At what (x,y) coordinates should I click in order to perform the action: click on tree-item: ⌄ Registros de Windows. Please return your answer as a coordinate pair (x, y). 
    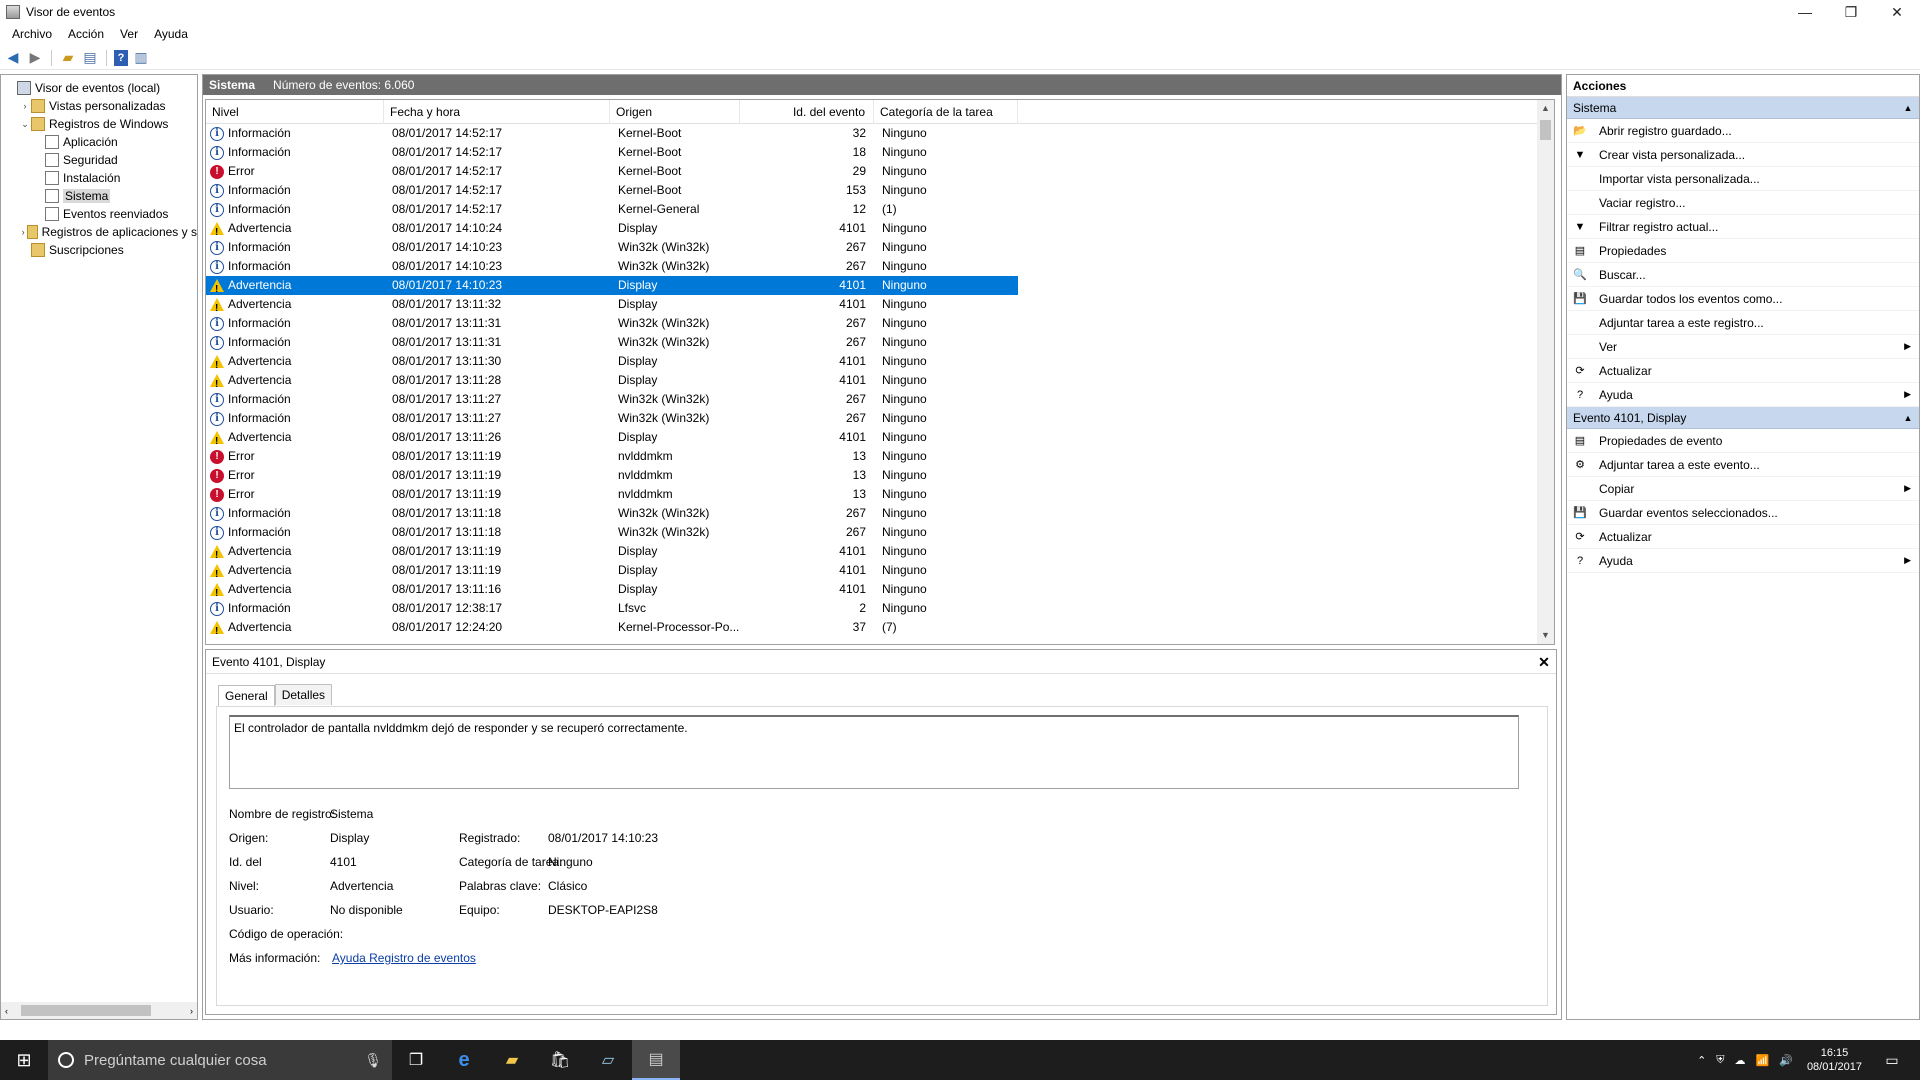
    Looking at the image, I should click on (99, 124).